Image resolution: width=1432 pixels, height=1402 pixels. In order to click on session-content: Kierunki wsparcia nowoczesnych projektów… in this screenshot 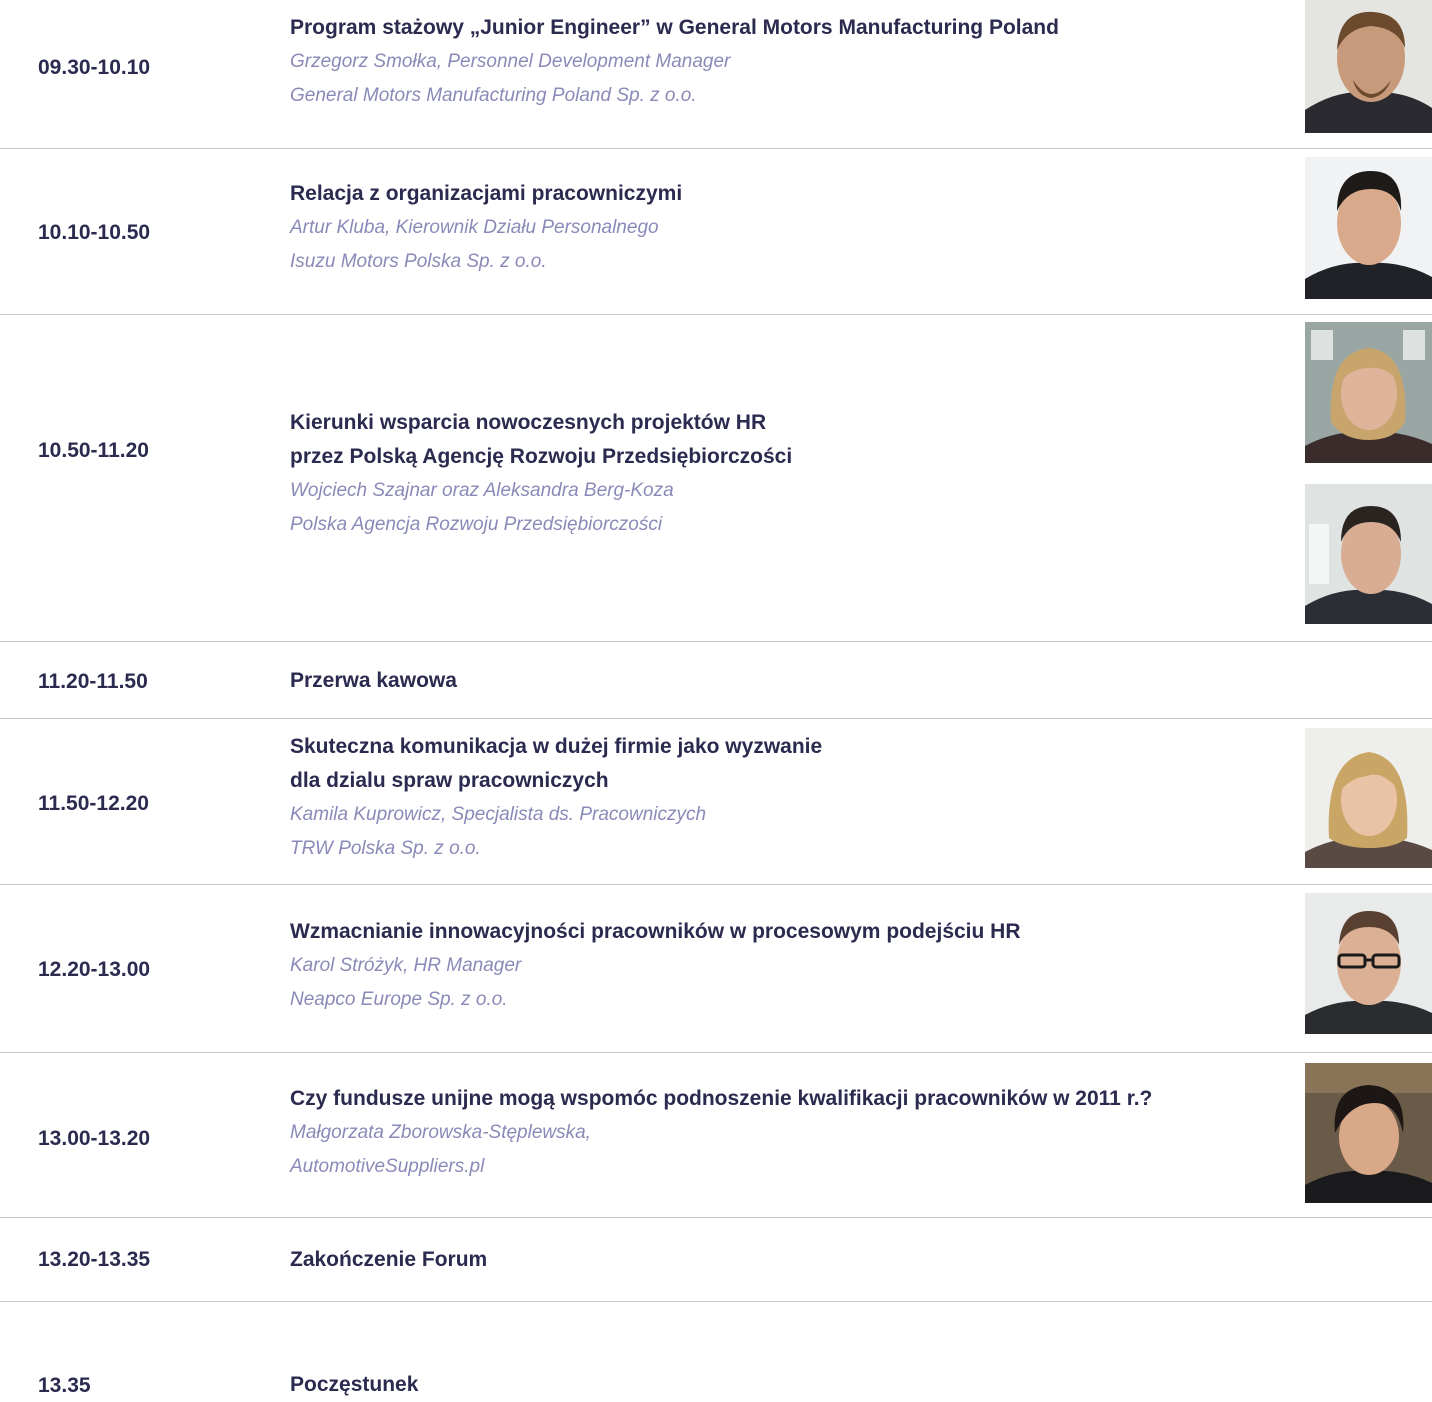, I will do `click(541, 474)`.